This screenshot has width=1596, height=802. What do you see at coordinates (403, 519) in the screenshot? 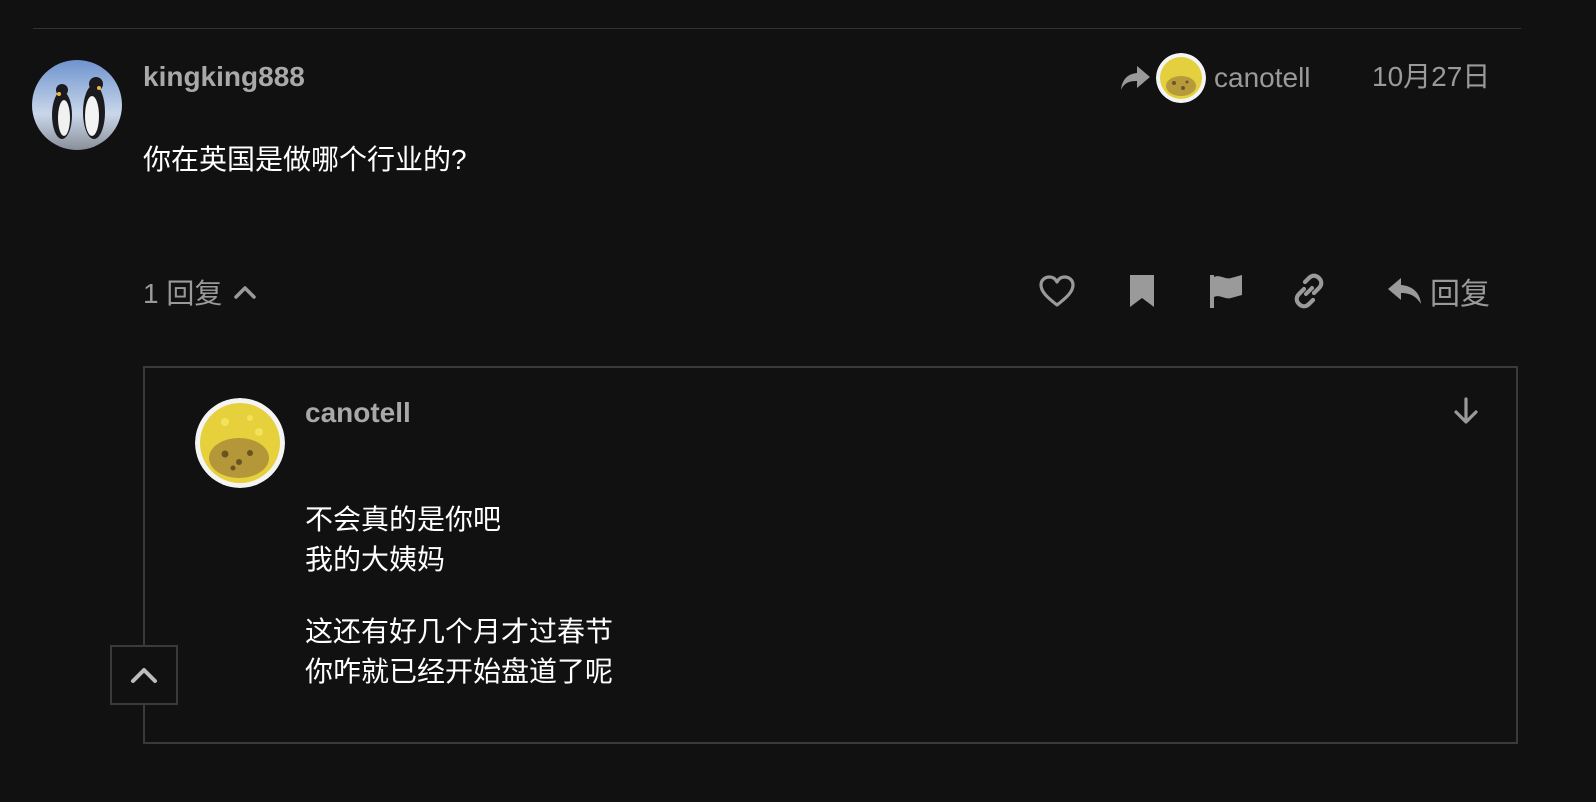
I see `reply-line: 不会真的是你吧` at bounding box center [403, 519].